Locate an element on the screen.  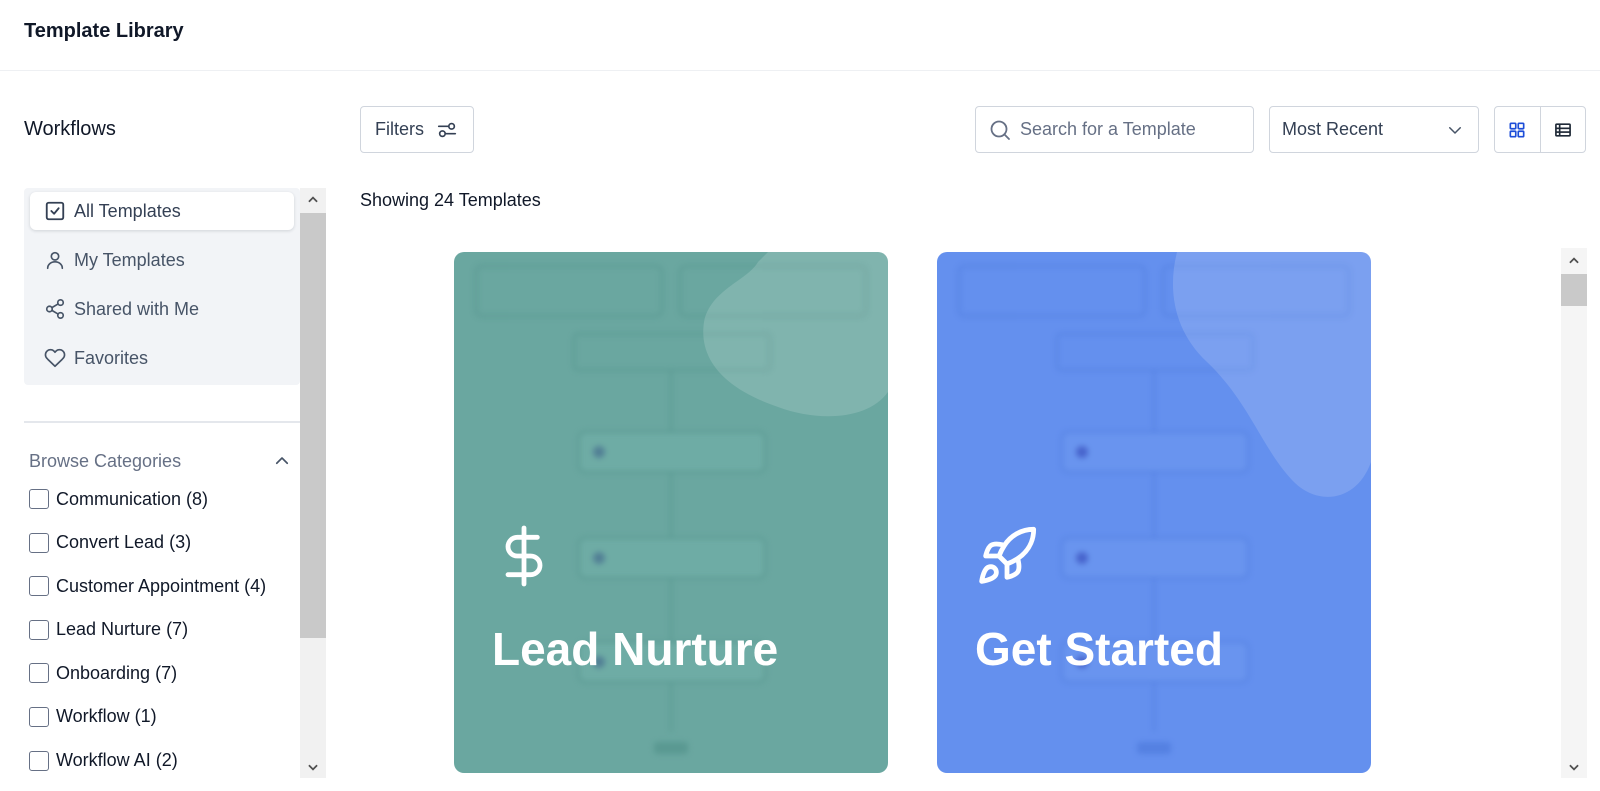
category-item: Communication (8) is located at coordinates (163, 499).